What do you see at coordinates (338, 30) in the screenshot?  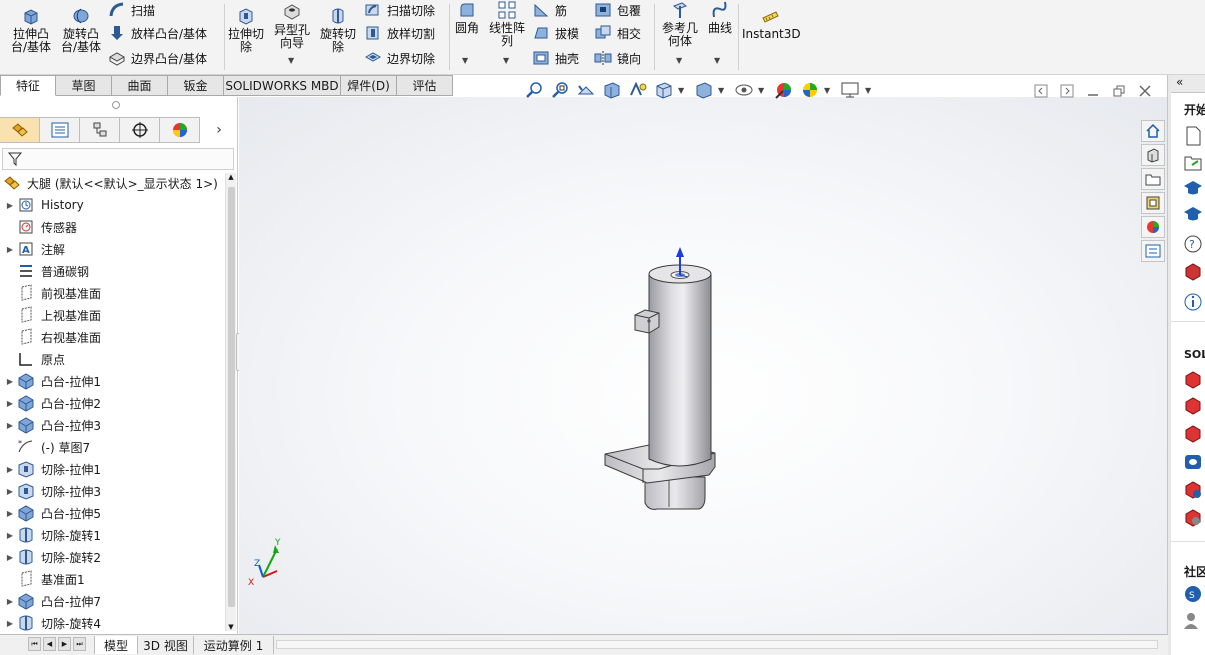 I see `revolve-cut-button: 旋转切 除` at bounding box center [338, 30].